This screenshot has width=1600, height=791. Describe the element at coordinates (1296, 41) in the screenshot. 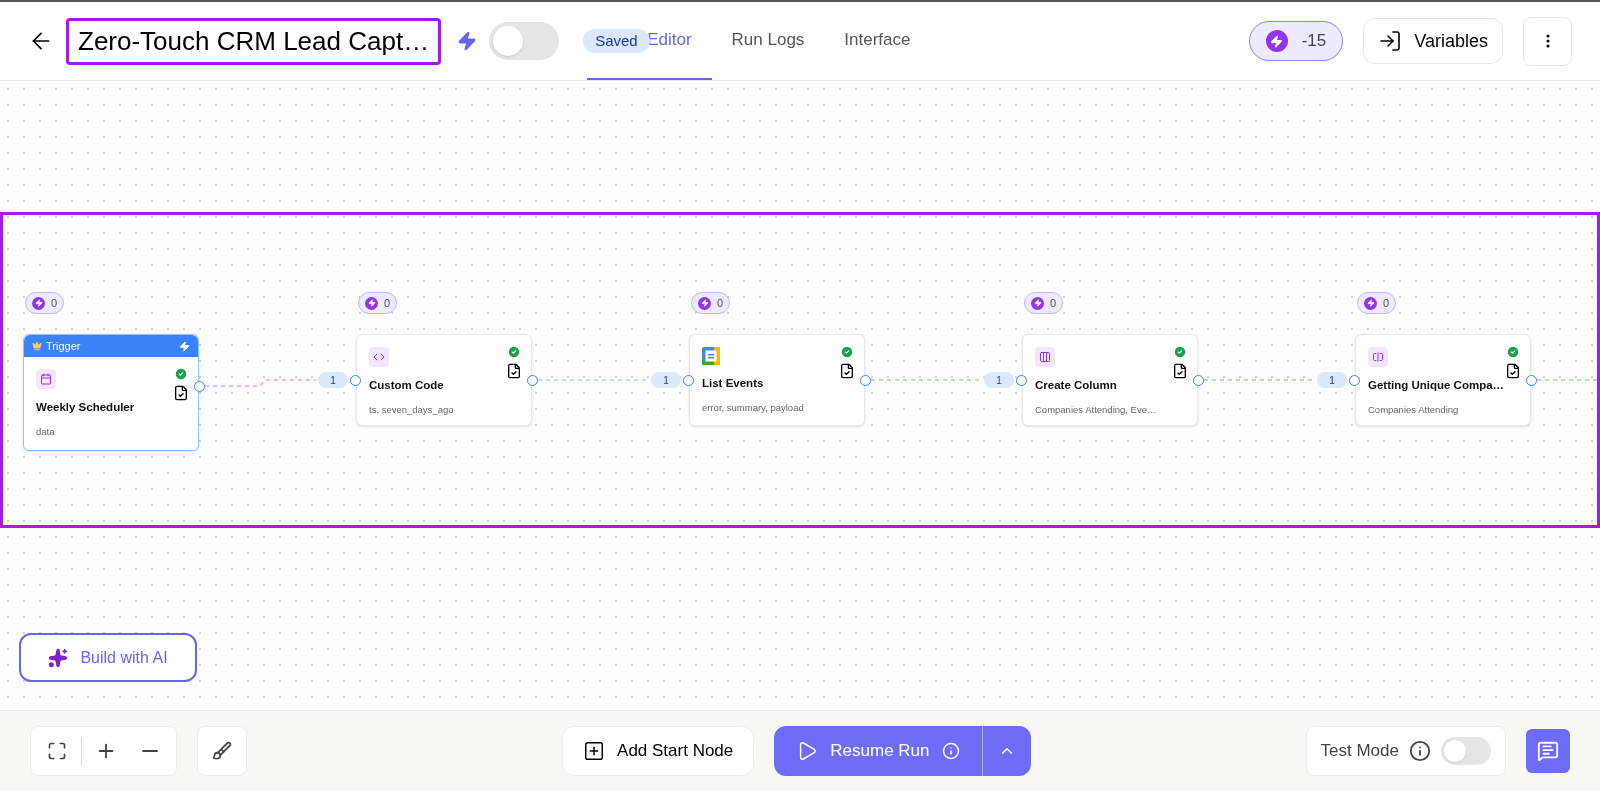

I see `credits-badge: -15` at that location.